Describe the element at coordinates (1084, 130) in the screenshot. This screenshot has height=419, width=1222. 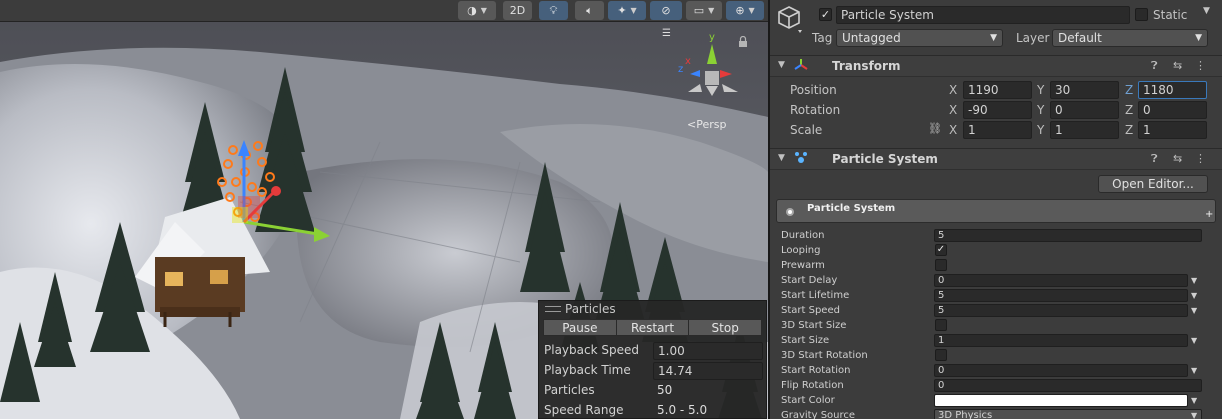
I see `scale-y-field: 1` at that location.